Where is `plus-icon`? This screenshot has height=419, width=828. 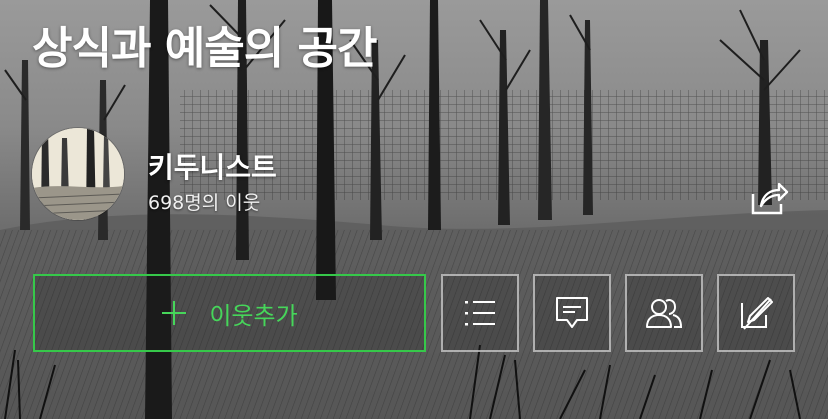
plus-icon is located at coordinates (174, 313).